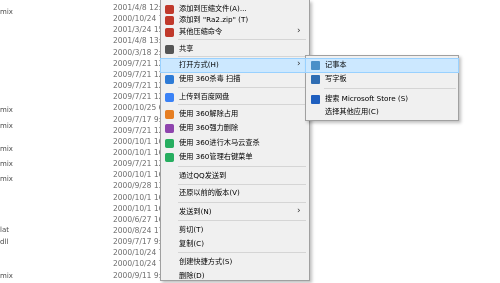 The width and height of the screenshot is (500, 283). I want to click on menu-item-label: 使用 360杀毒 扫描, so click(210, 78).